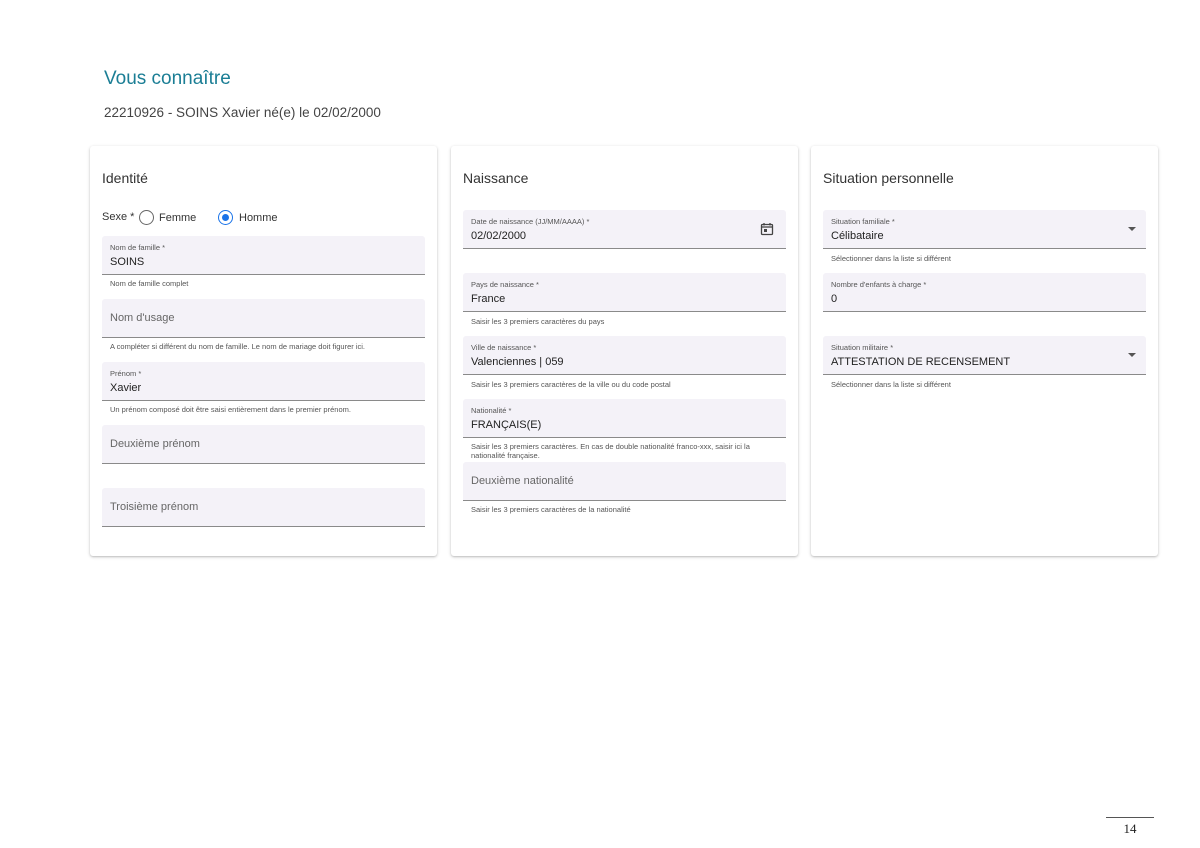  Describe the element at coordinates (138, 247) in the screenshot. I see `nom-famille-label: Nom de famille *` at that location.